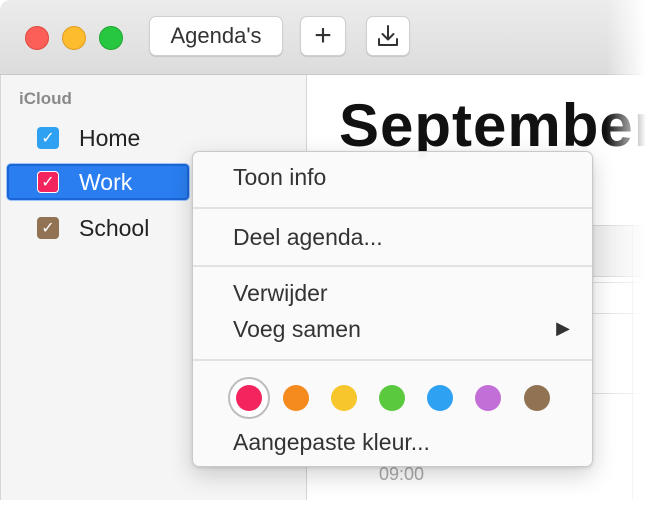 The height and width of the screenshot is (507, 646). What do you see at coordinates (297, 329) in the screenshot?
I see `menu-item-merge: Voeg samen` at bounding box center [297, 329].